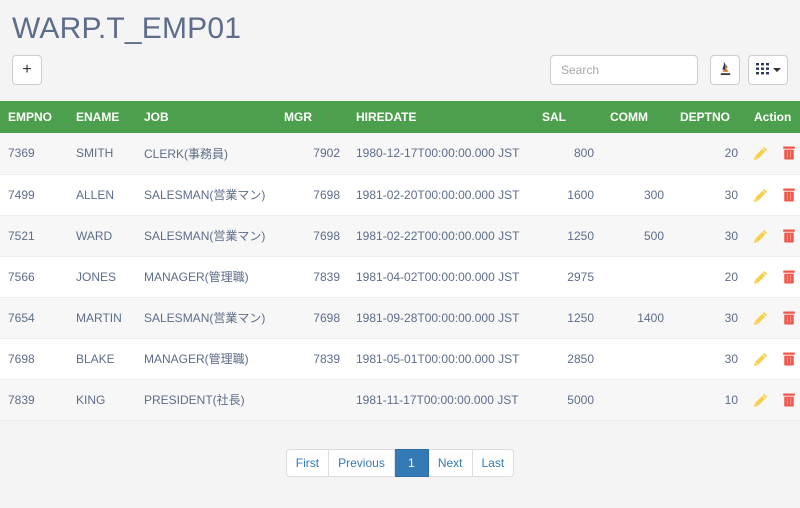 Image resolution: width=800 pixels, height=508 pixels. Describe the element at coordinates (568, 195) in the screenshot. I see `cell-sal: 1600` at that location.